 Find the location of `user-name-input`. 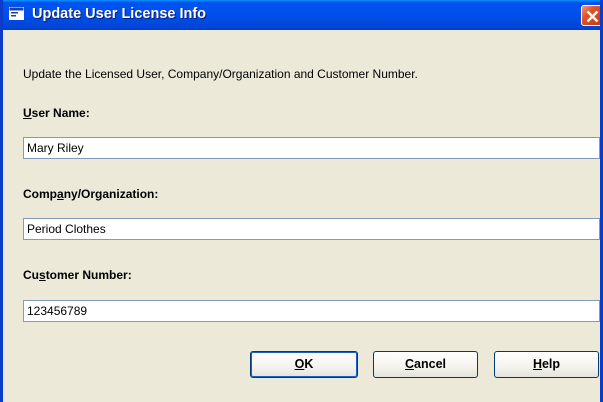

user-name-input is located at coordinates (311, 148).